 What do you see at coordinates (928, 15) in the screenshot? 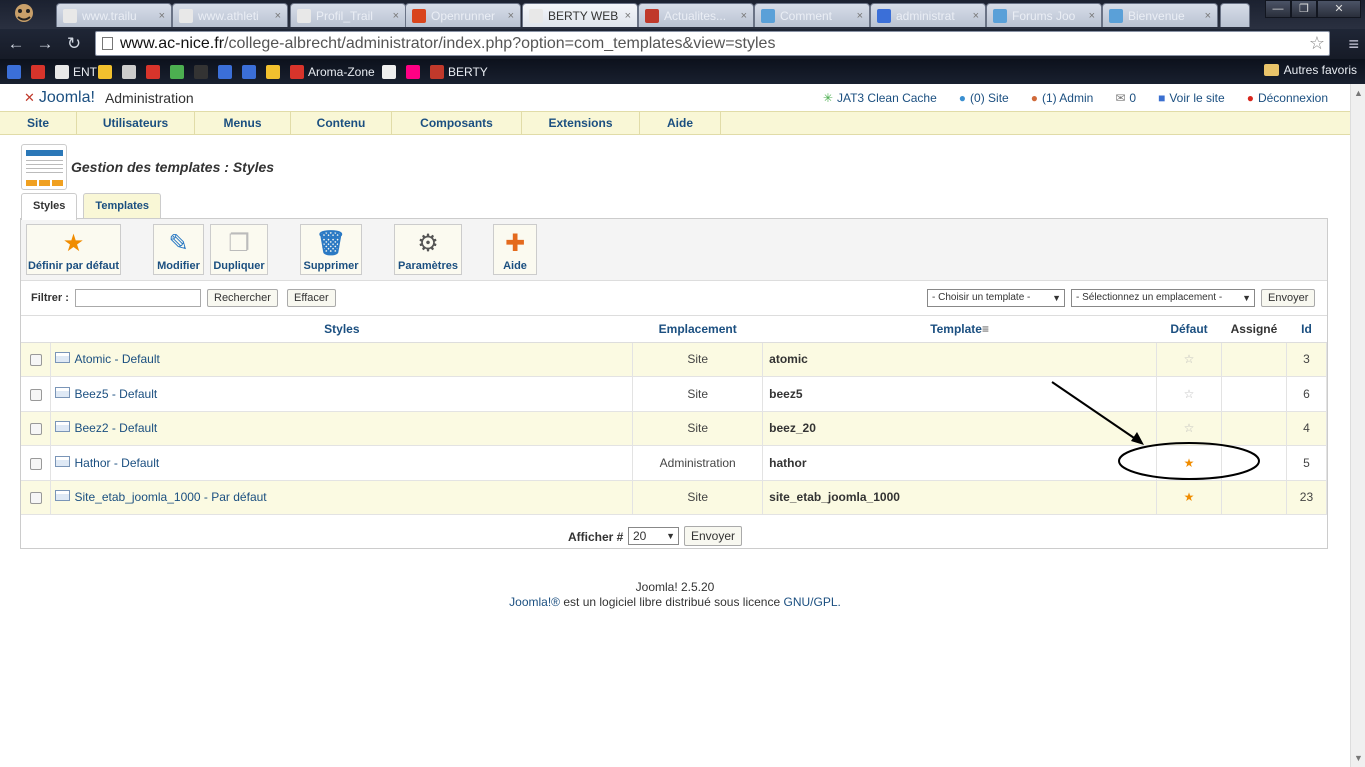
I see `browser-tab: administrat ×` at bounding box center [928, 15].